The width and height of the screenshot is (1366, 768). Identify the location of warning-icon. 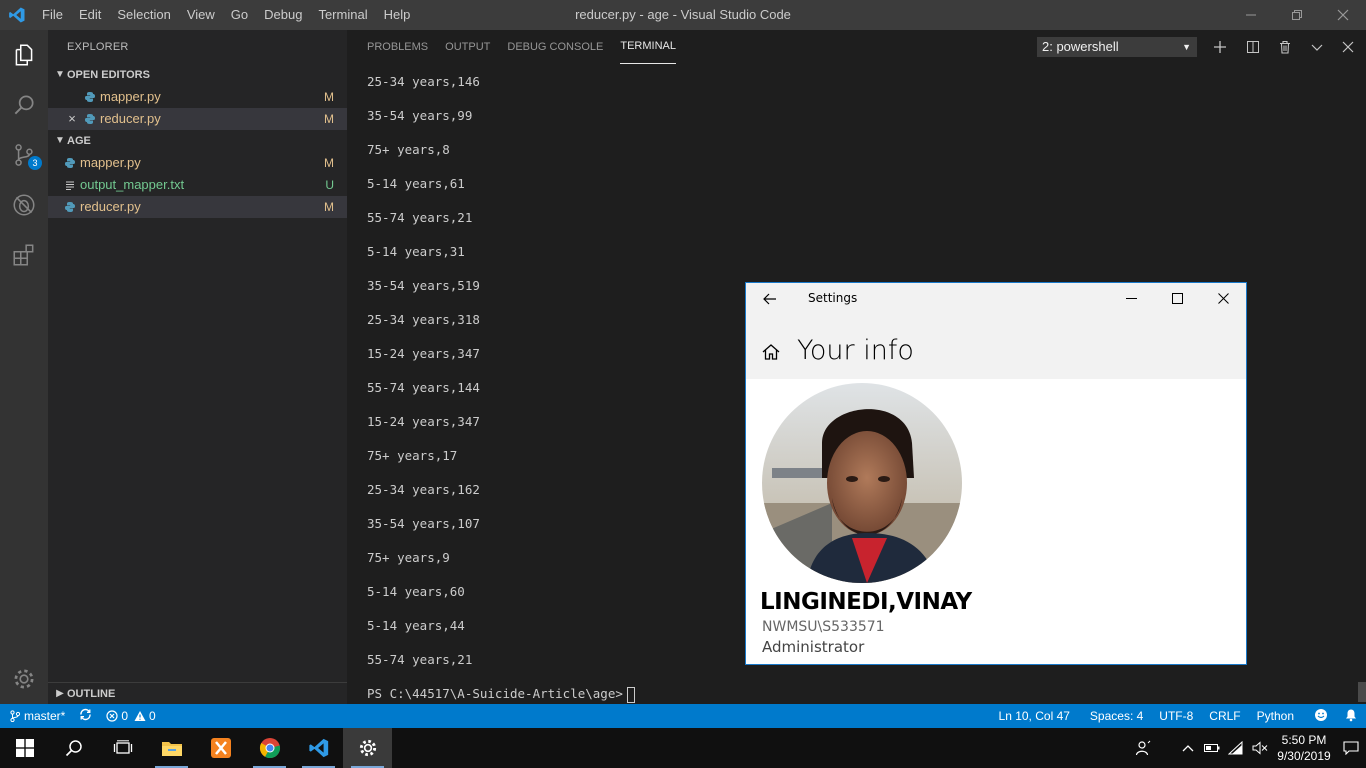
(140, 716).